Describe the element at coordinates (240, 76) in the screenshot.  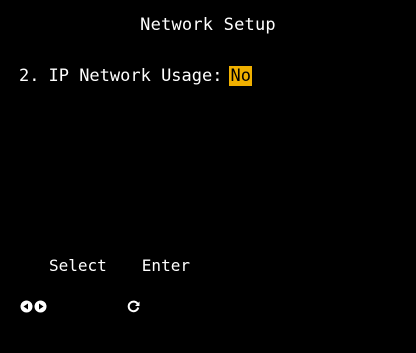
I see `menu-item-value-selected: No` at that location.